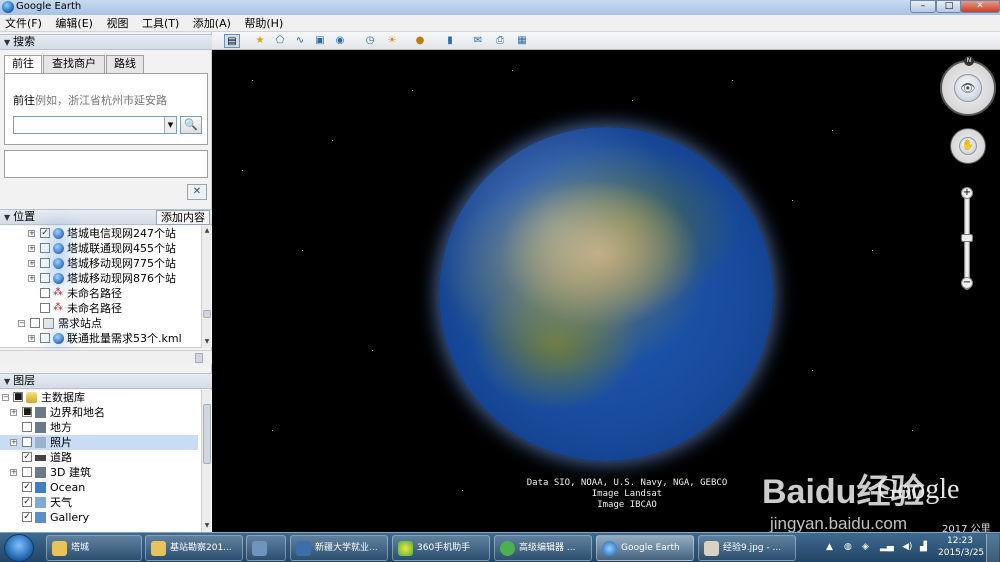  I want to click on overlay-icon: ▣, so click(320, 41).